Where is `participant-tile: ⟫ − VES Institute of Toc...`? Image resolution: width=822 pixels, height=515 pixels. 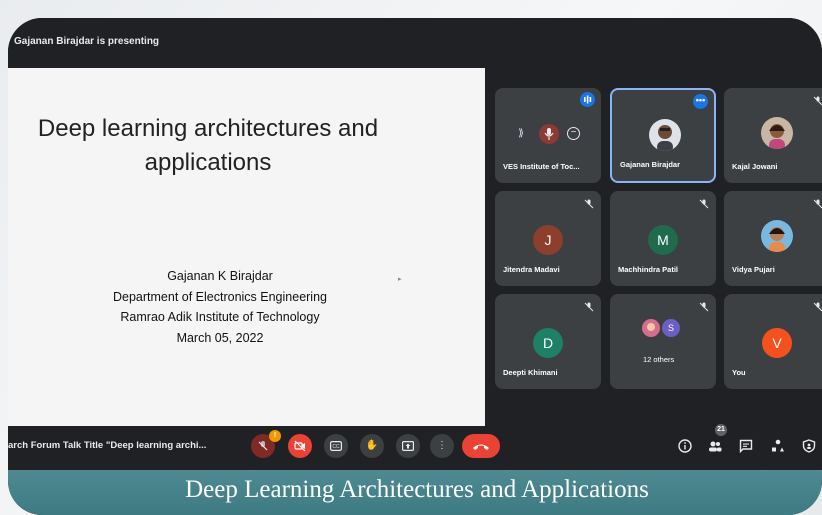 participant-tile: ⟫ − VES Institute of Toc... is located at coordinates (548, 135).